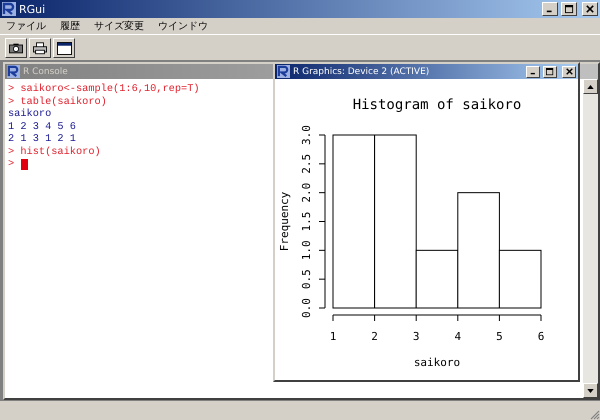 The image size is (600, 420). I want to click on y-tick-label: 1.0, so click(306, 250).